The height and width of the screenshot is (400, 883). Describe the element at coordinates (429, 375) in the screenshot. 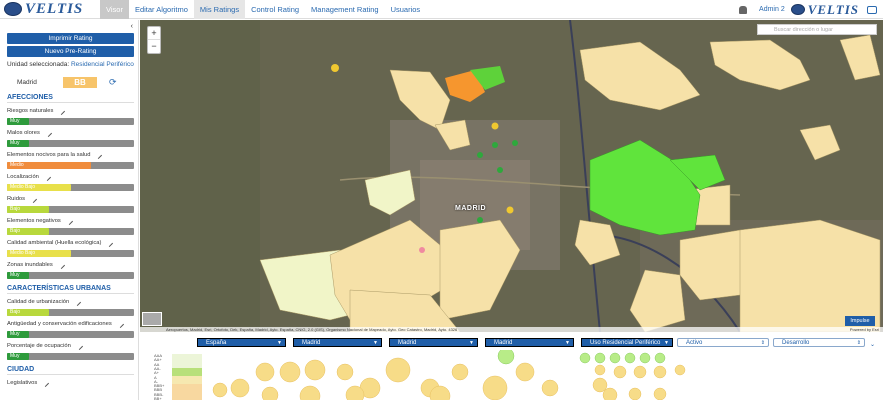

I see `bubble-plot` at that location.